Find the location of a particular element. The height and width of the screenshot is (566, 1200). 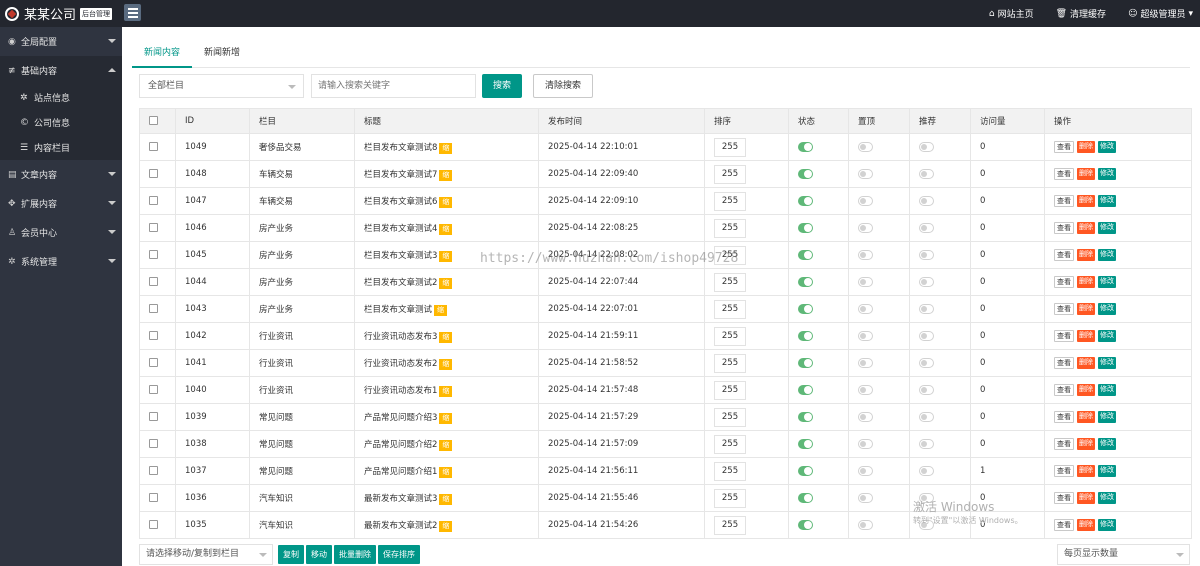

top-link-2: ☺ 超级管理员 ▾ is located at coordinates (1160, 14).